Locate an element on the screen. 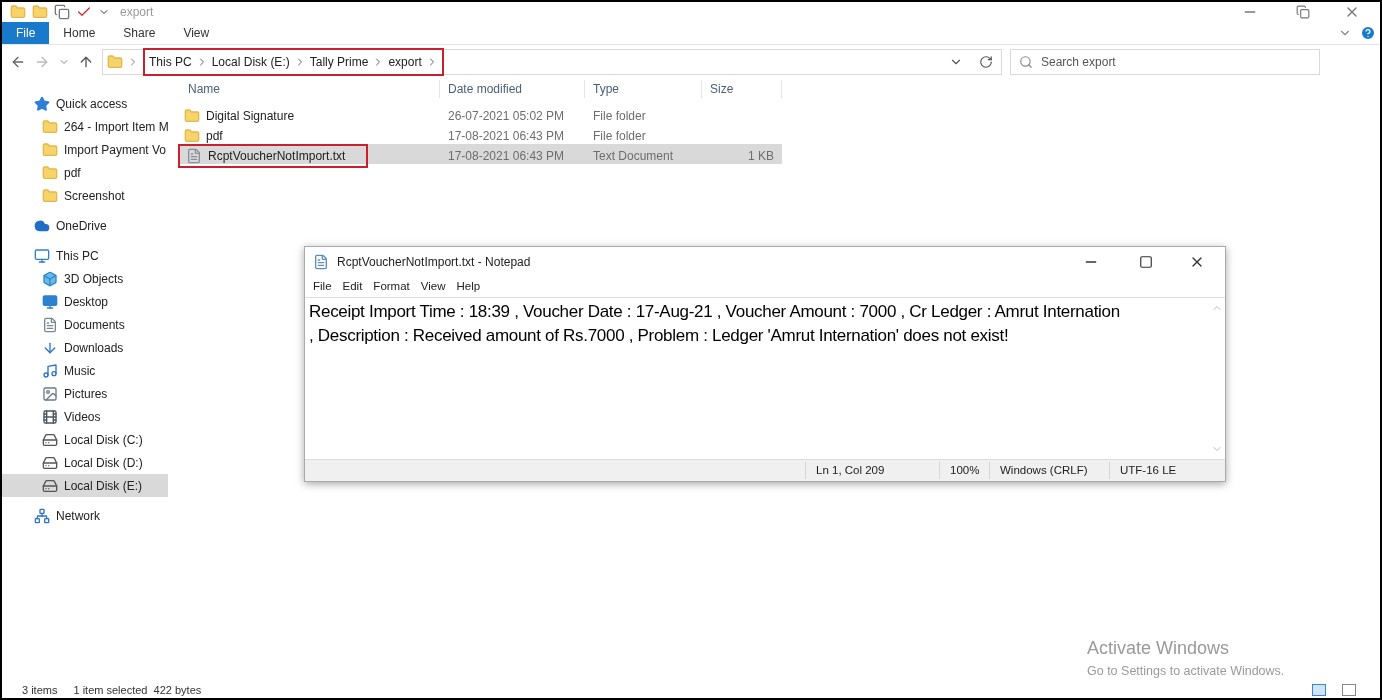  sidebar-item: Music is located at coordinates (85, 370).